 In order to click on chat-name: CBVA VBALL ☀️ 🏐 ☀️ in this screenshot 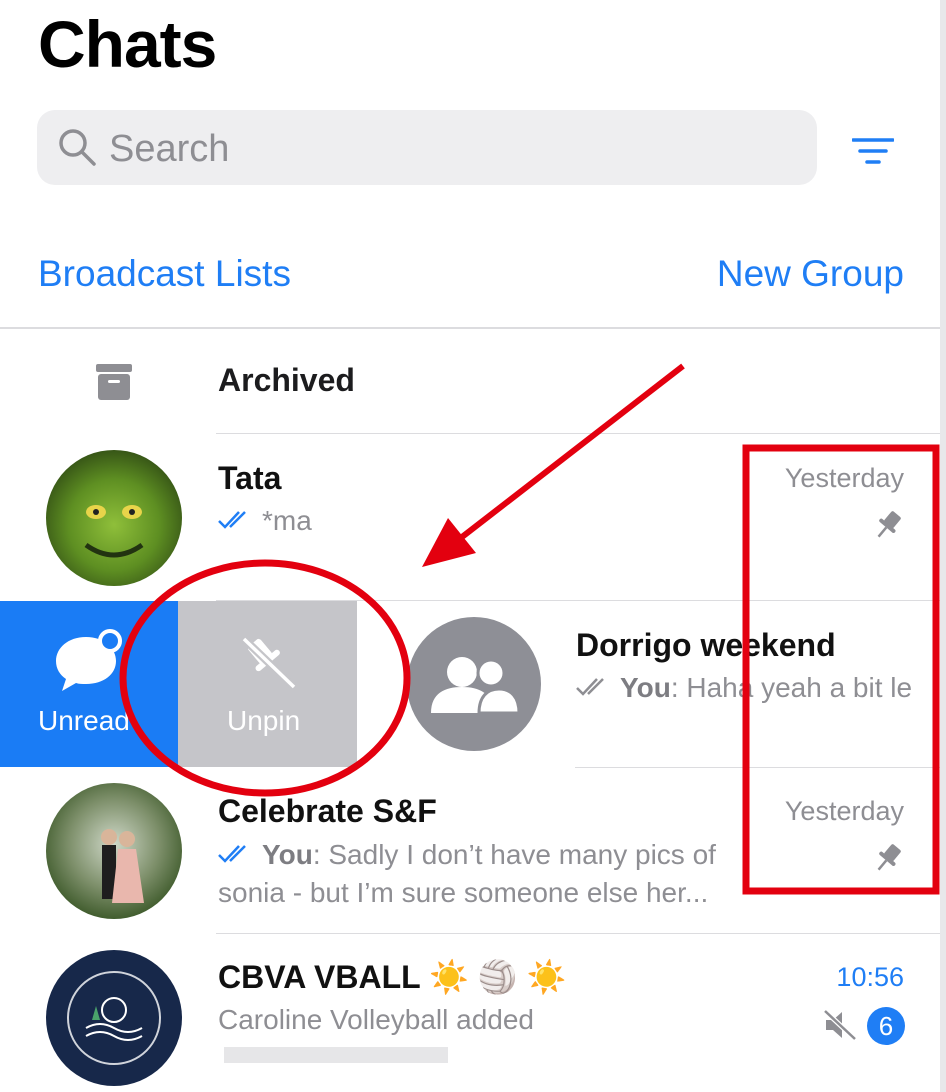, I will do `click(392, 977)`.